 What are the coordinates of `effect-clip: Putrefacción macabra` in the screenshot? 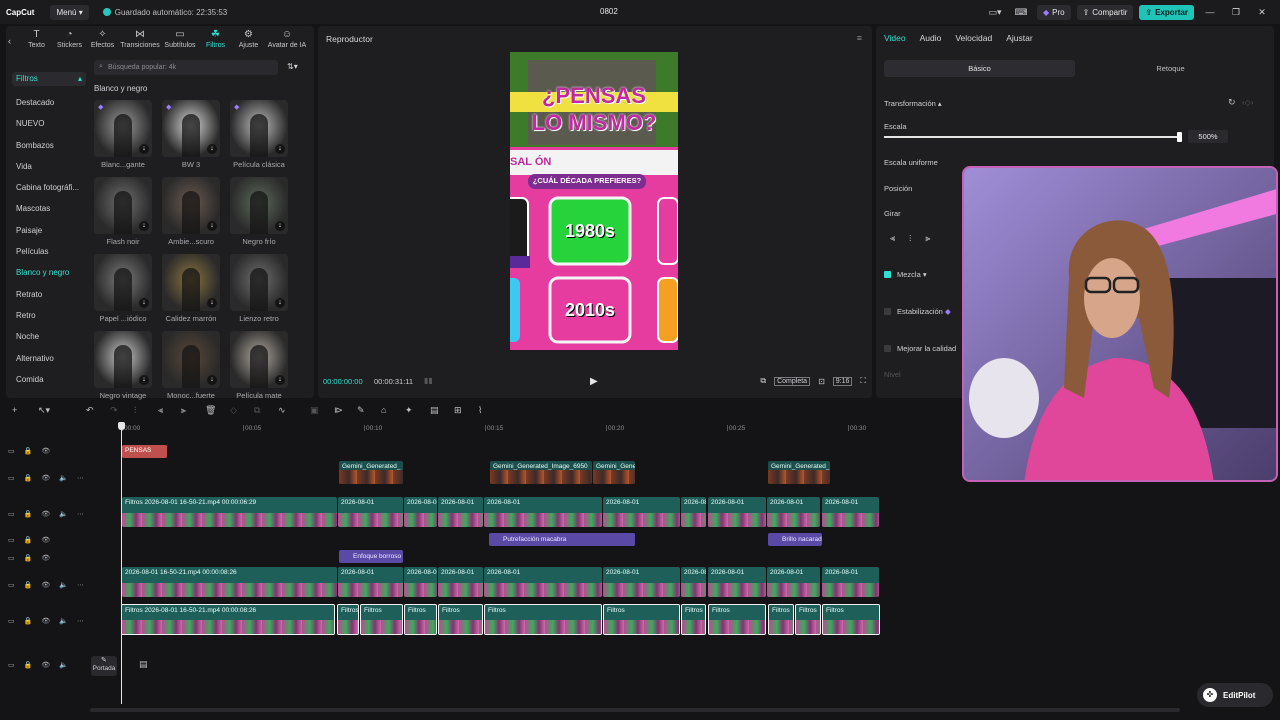 It's located at (562, 539).